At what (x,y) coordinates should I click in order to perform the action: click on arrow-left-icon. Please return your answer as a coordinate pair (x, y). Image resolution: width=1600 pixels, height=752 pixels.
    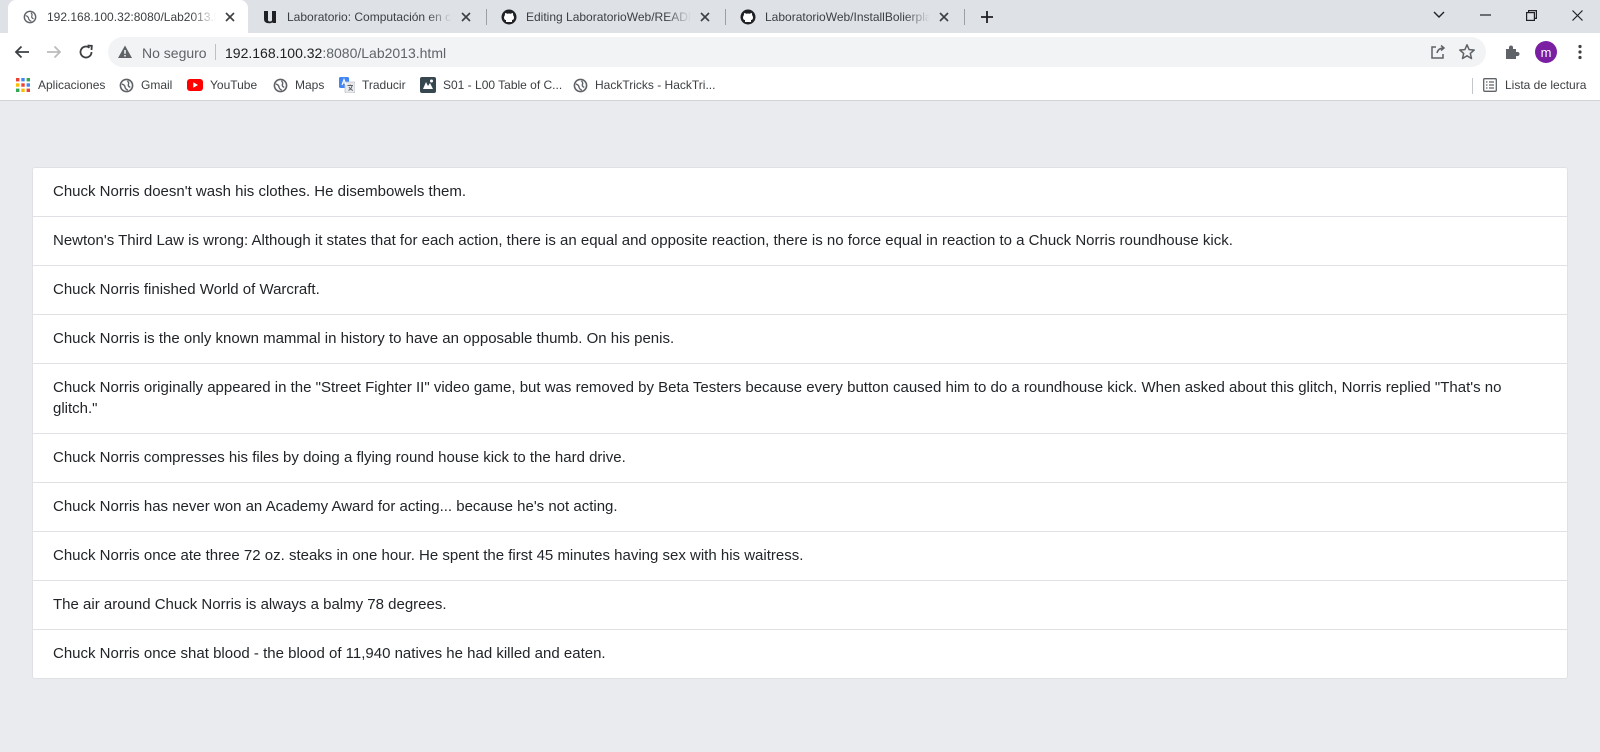
    Looking at the image, I should click on (21, 52).